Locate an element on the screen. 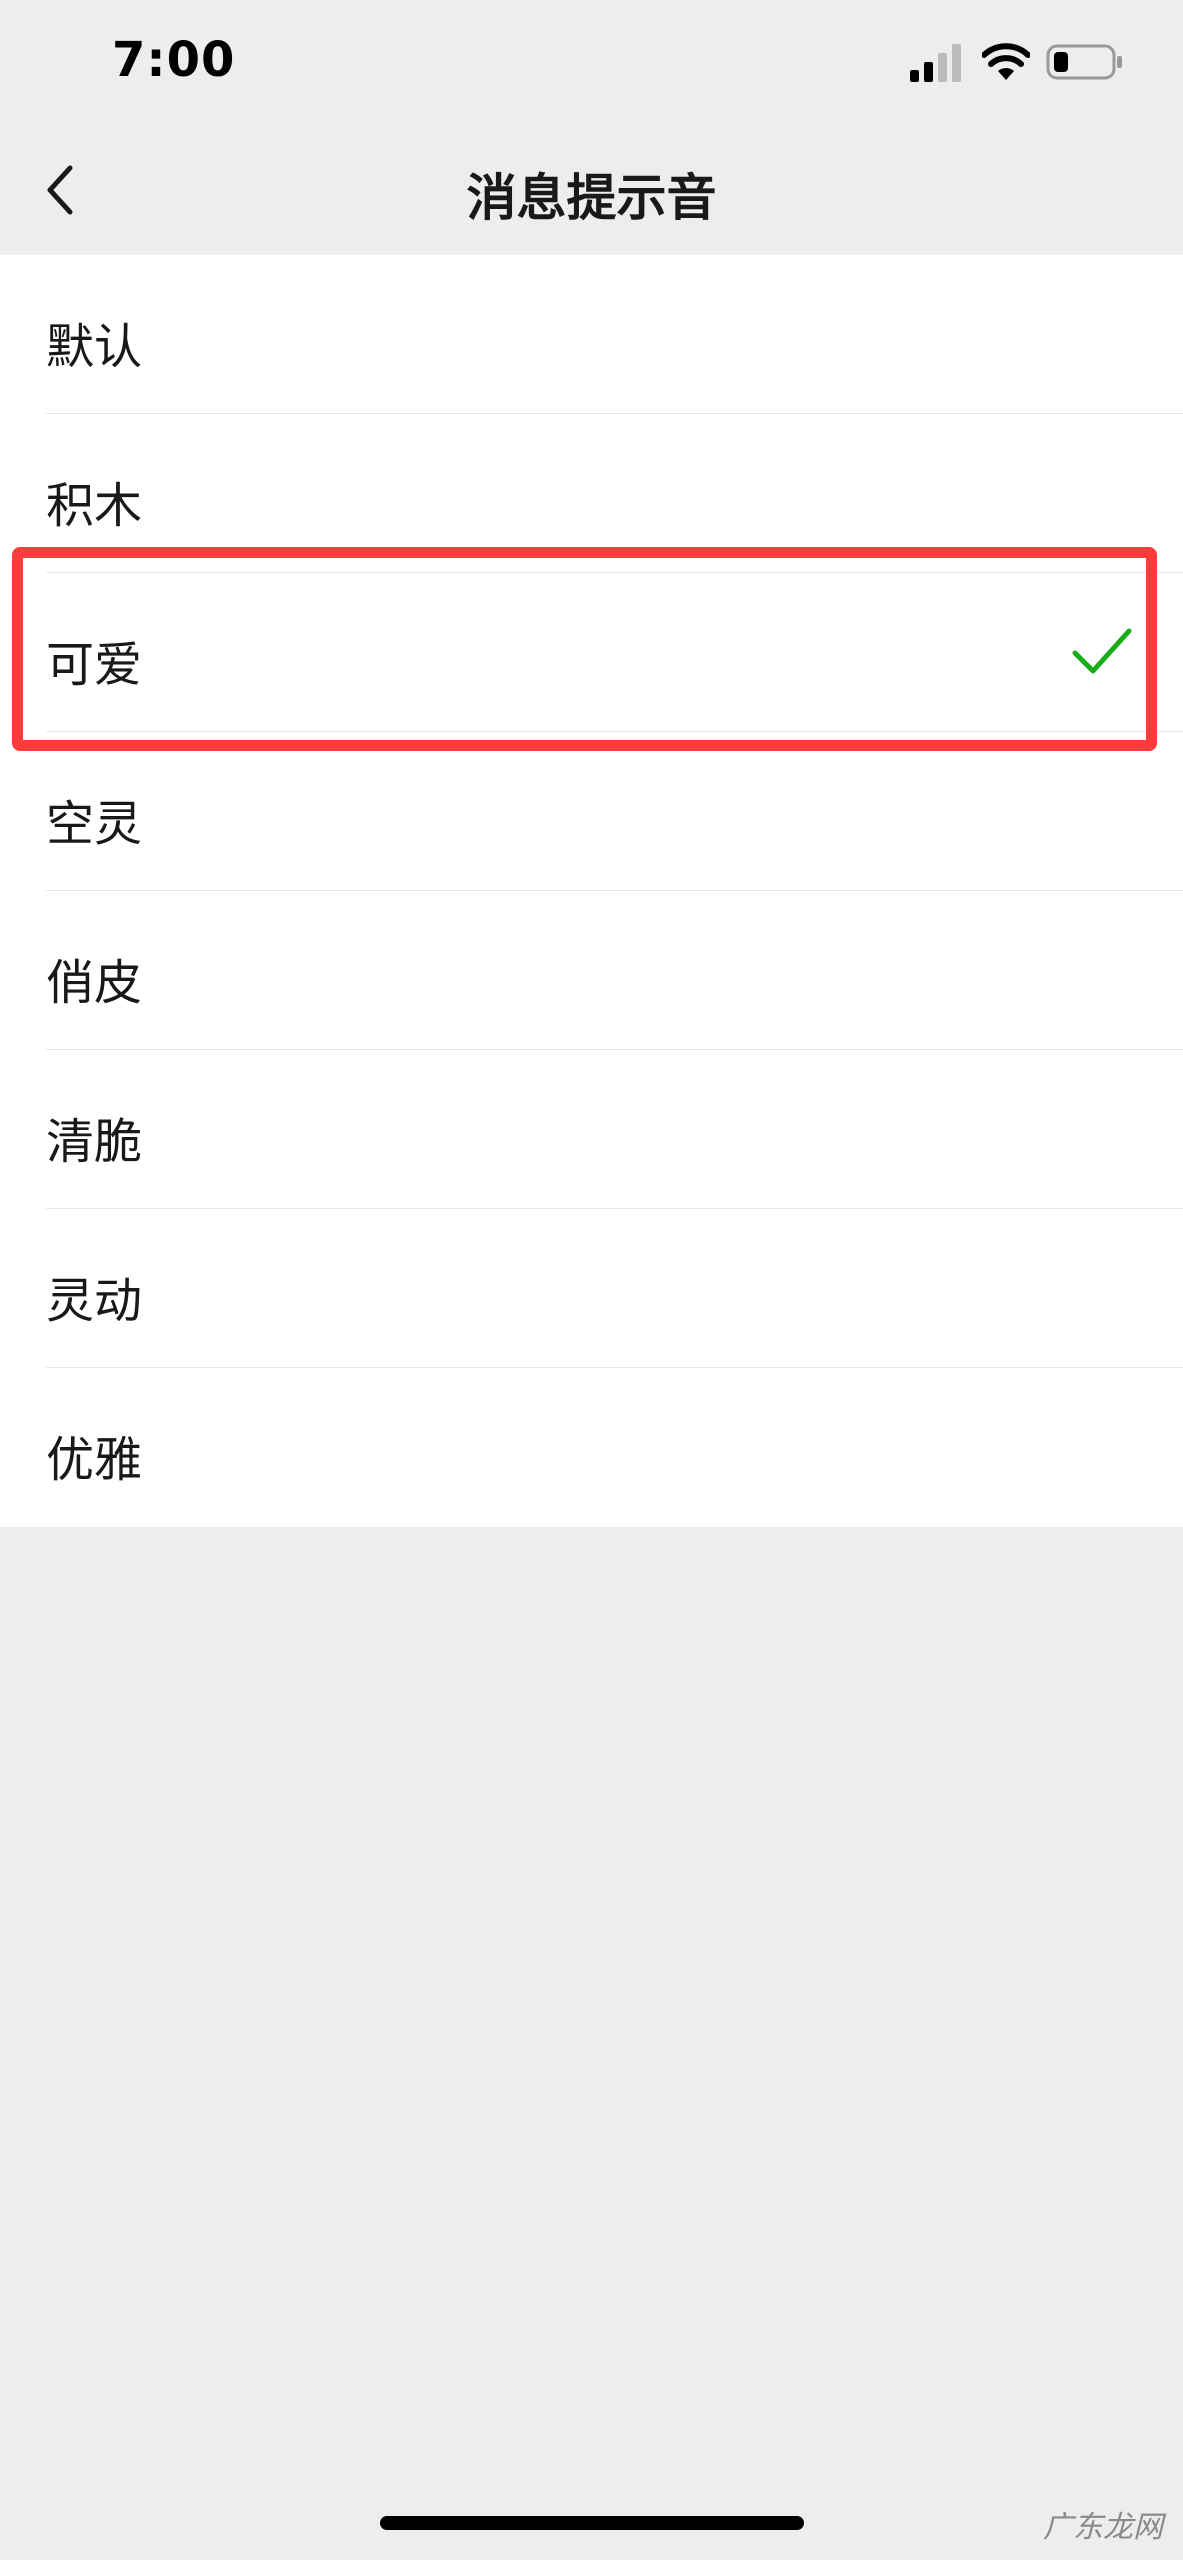 Image resolution: width=1183 pixels, height=2560 pixels. sound-option-ethereal: 空灵 is located at coordinates (591, 811).